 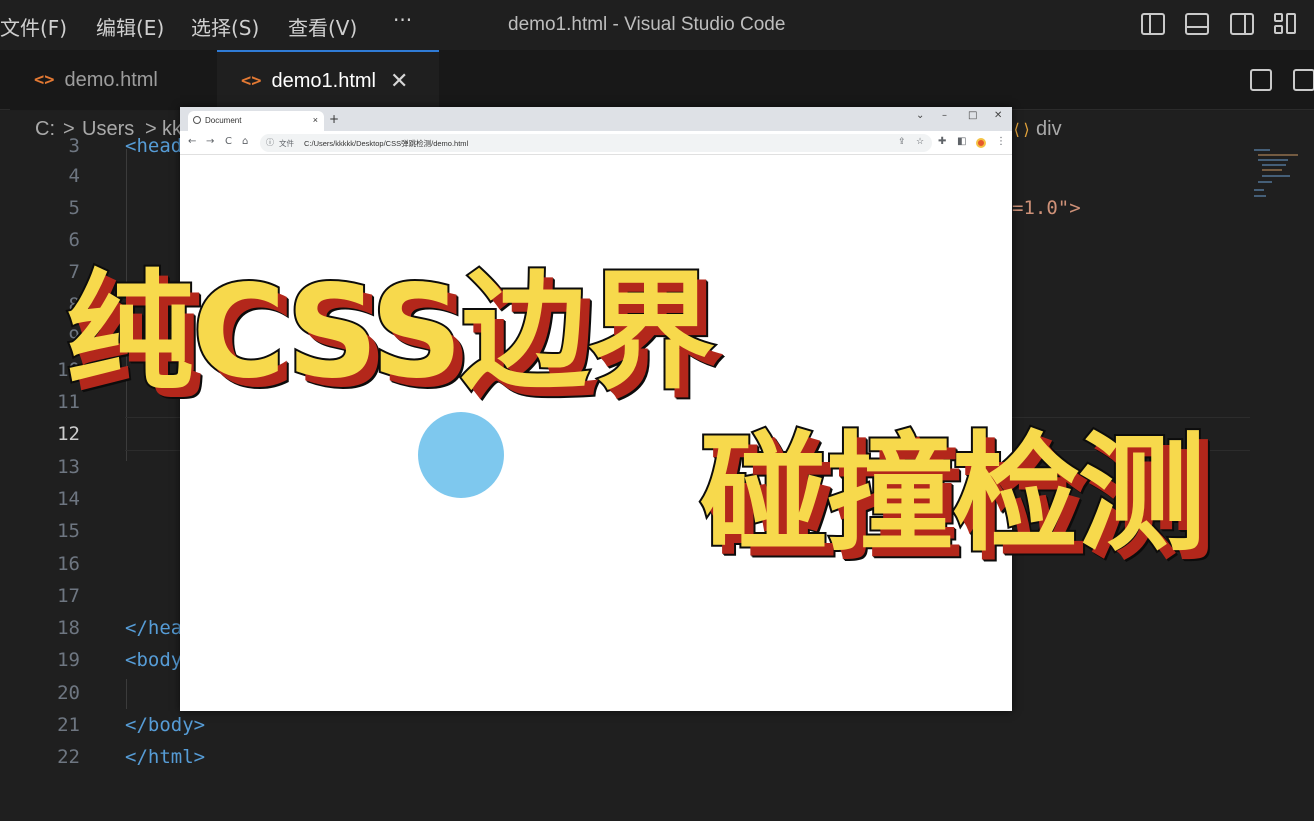 What do you see at coordinates (390, 332) in the screenshot?
I see `cover-title-line-1: 纯CSS边界` at bounding box center [390, 332].